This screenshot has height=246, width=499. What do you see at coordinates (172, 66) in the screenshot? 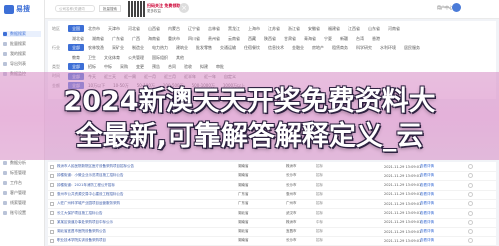
I see `filter-chip: 合同` at bounding box center [172, 66].